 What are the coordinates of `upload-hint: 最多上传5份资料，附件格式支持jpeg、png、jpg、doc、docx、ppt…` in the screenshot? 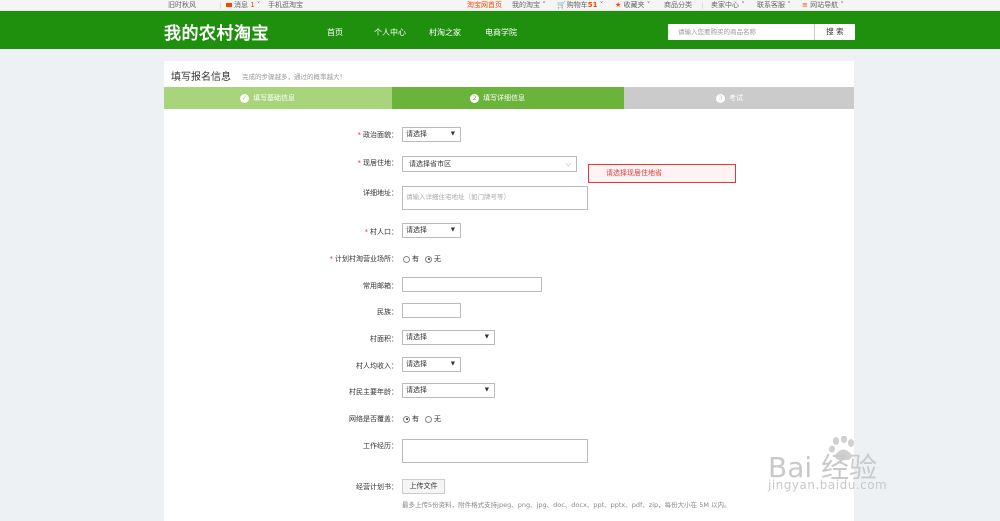 It's located at (566, 505).